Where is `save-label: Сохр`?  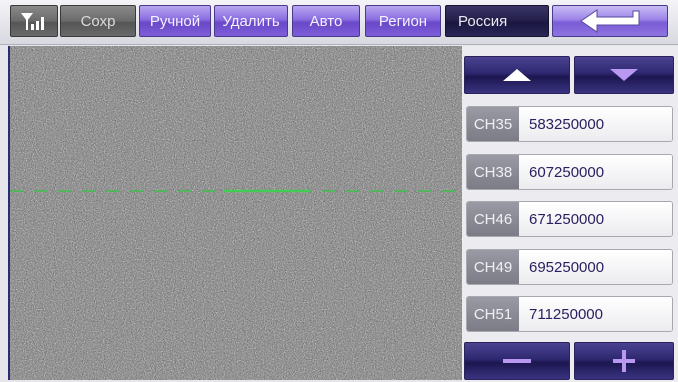 save-label: Сохр is located at coordinates (98, 21).